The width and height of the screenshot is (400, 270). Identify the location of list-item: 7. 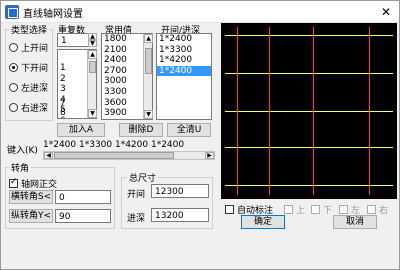
(62, 103).